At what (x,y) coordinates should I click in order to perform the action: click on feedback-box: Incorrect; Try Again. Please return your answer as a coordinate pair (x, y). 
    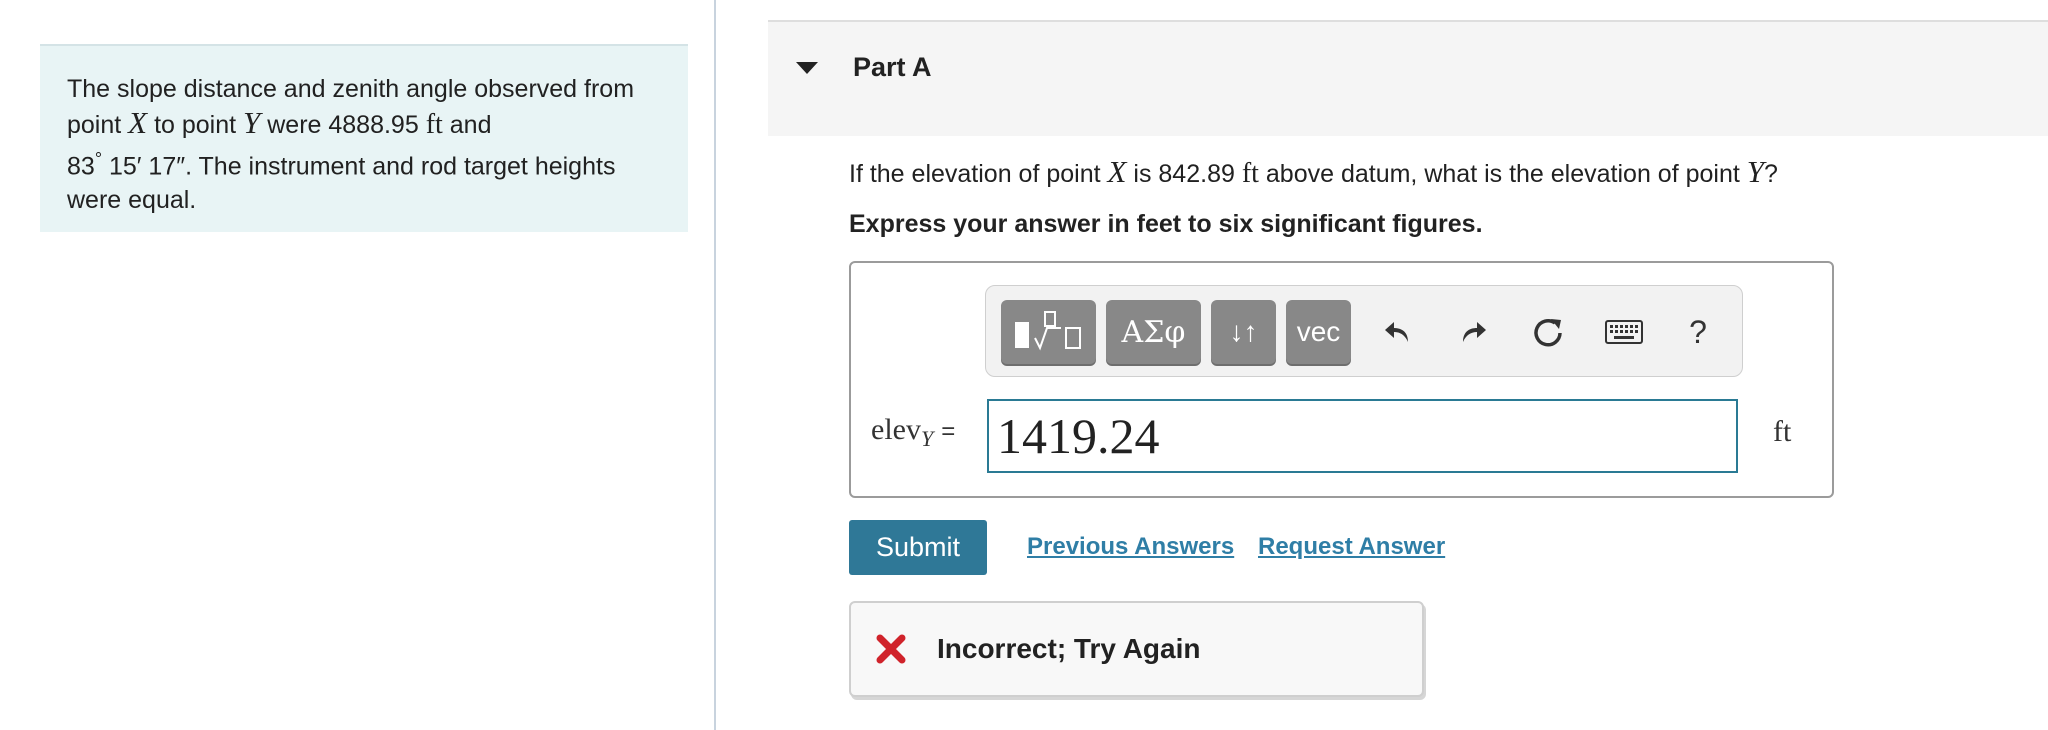
    Looking at the image, I should click on (1136, 649).